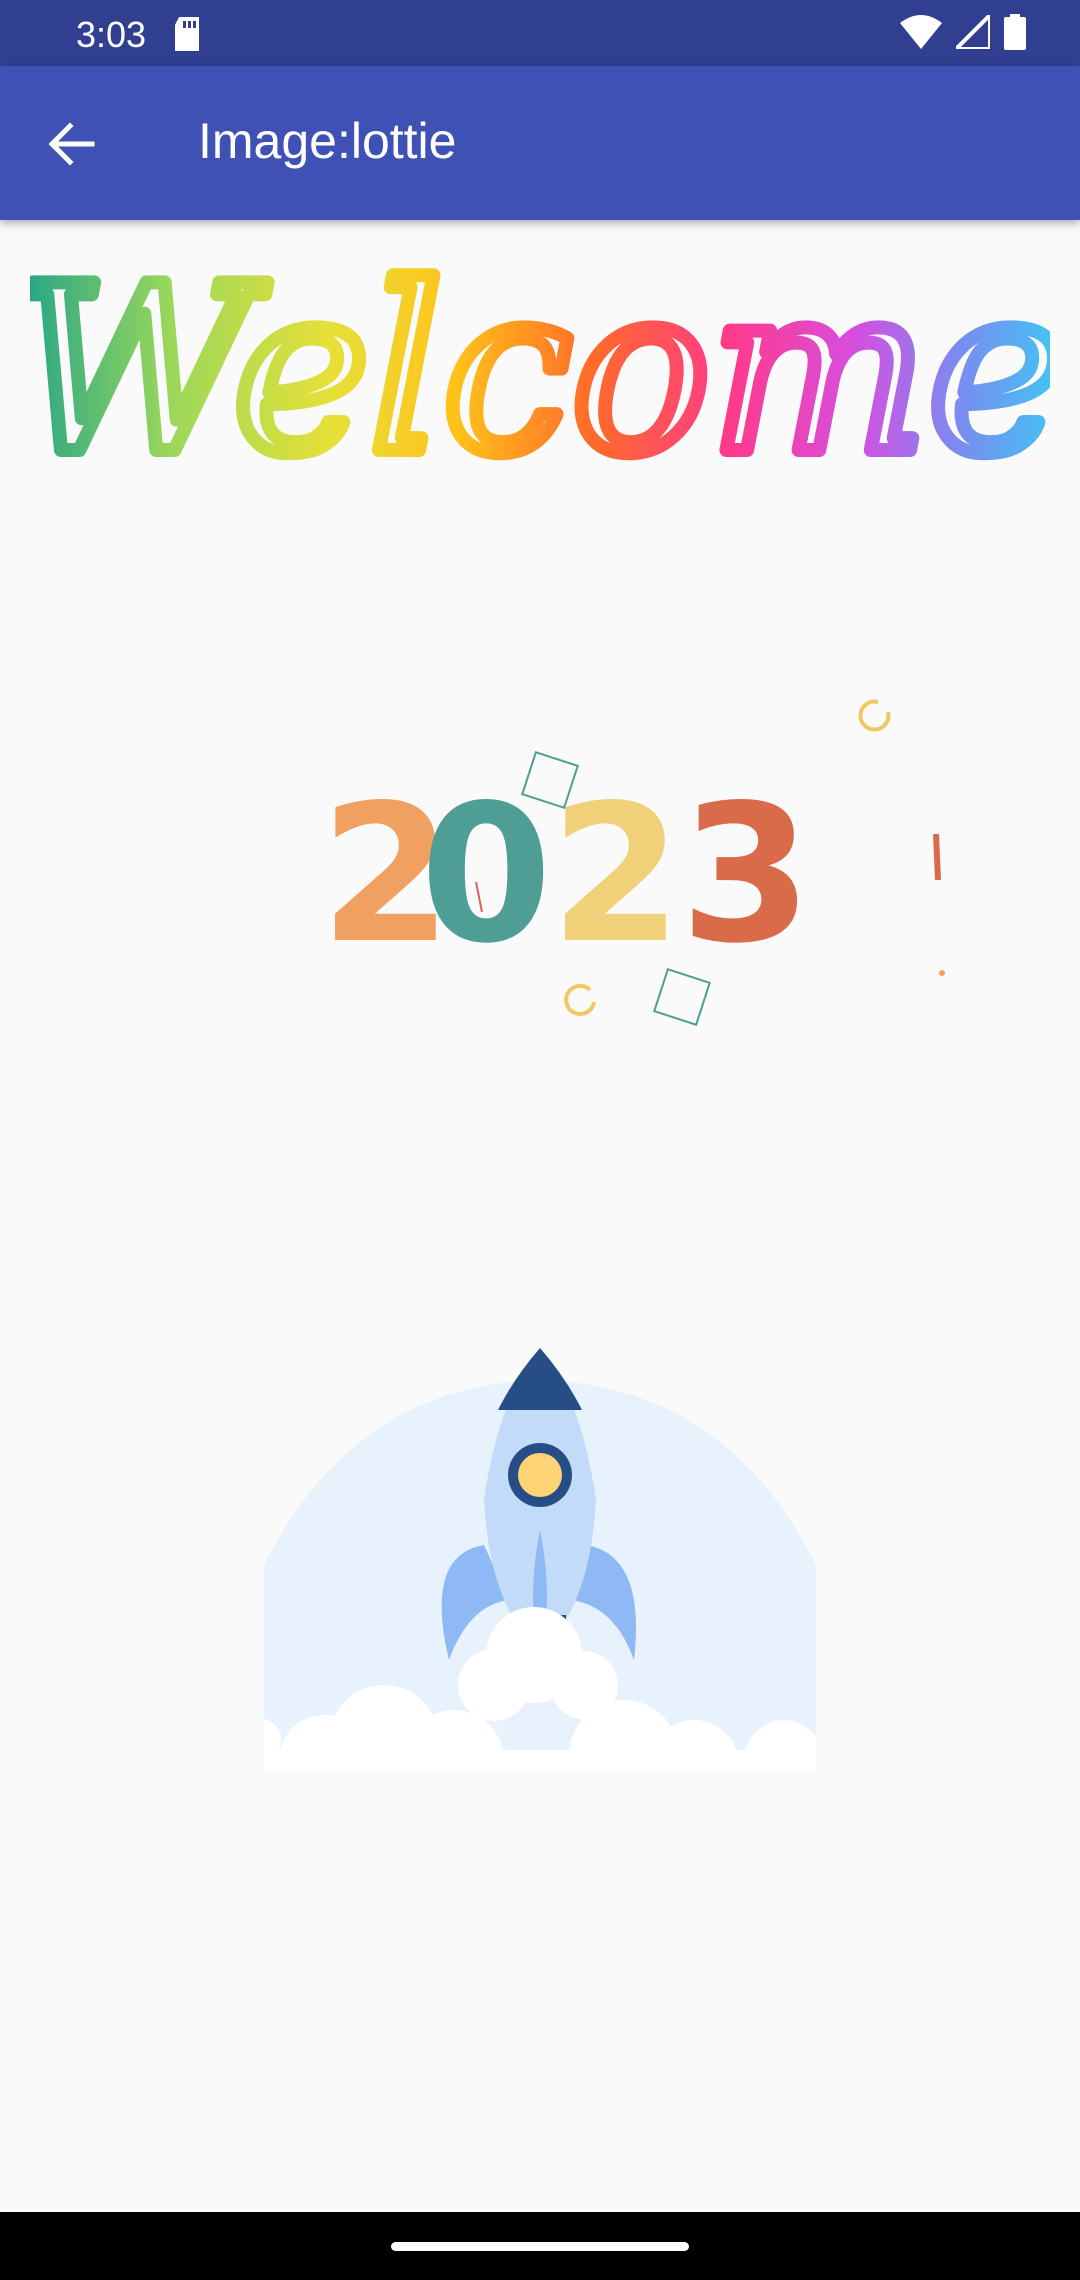 This screenshot has height=2280, width=1080. What do you see at coordinates (540, 143) in the screenshot?
I see `app-bar: Image:lottie` at bounding box center [540, 143].